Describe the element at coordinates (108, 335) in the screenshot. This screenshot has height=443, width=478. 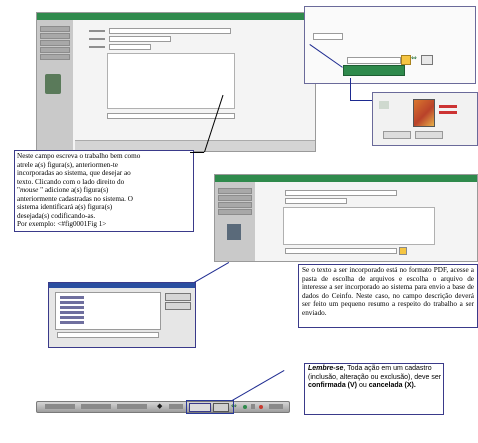
I see `filename-input` at that location.